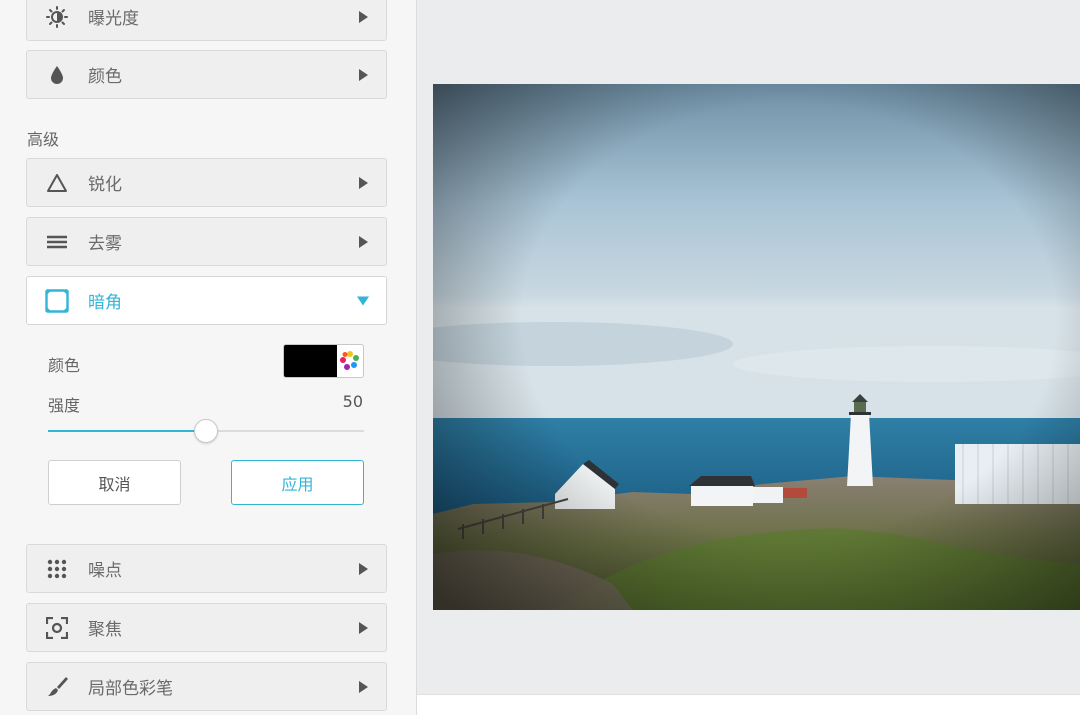 The height and width of the screenshot is (715, 1080). I want to click on panel-focus: 聚焦, so click(206, 627).